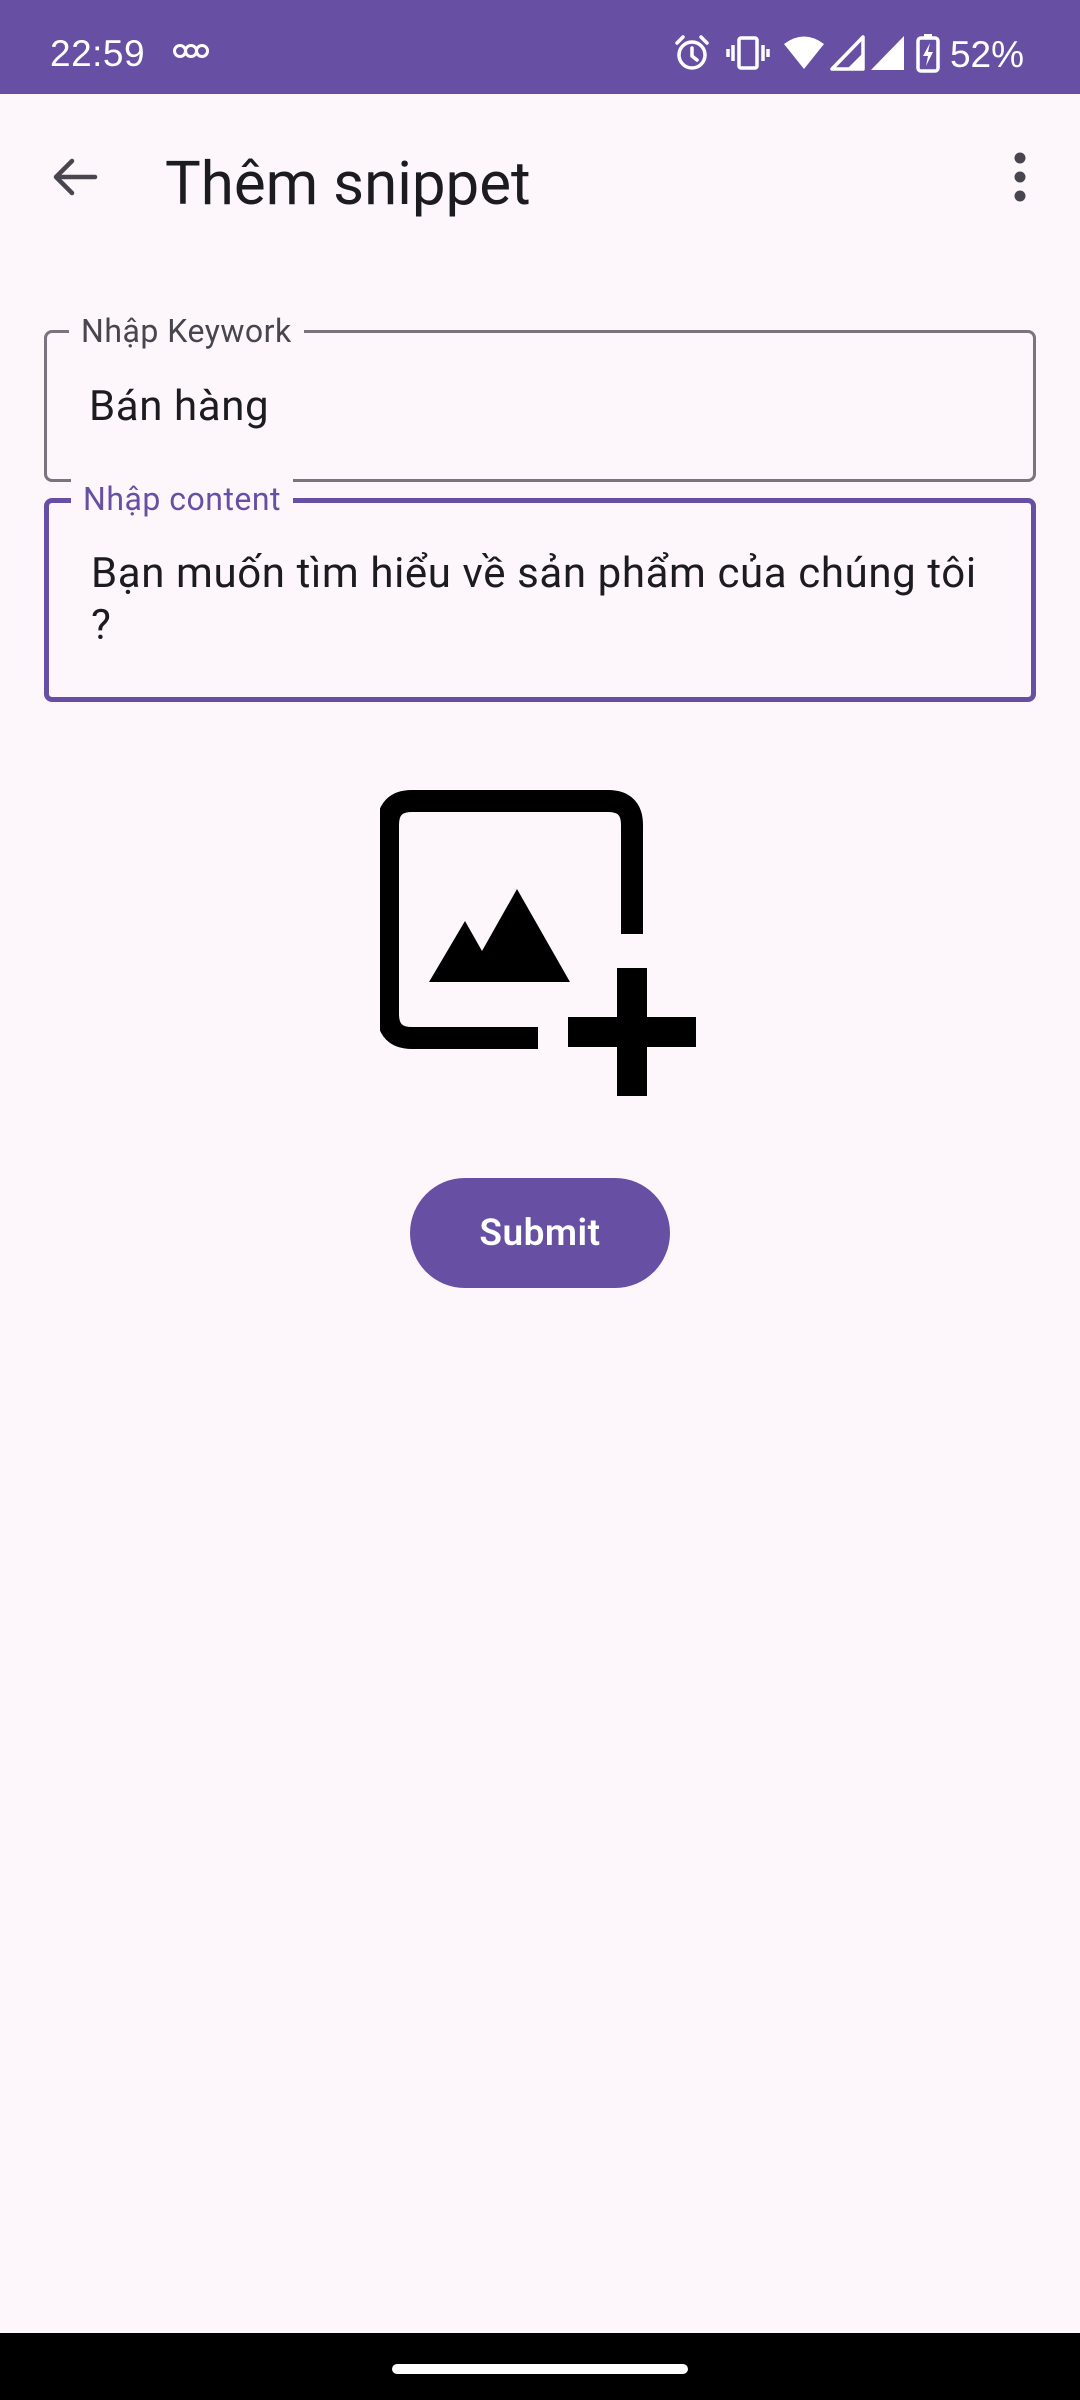 This screenshot has width=1080, height=2400. What do you see at coordinates (928, 55) in the screenshot?
I see `battery-charging-icon` at bounding box center [928, 55].